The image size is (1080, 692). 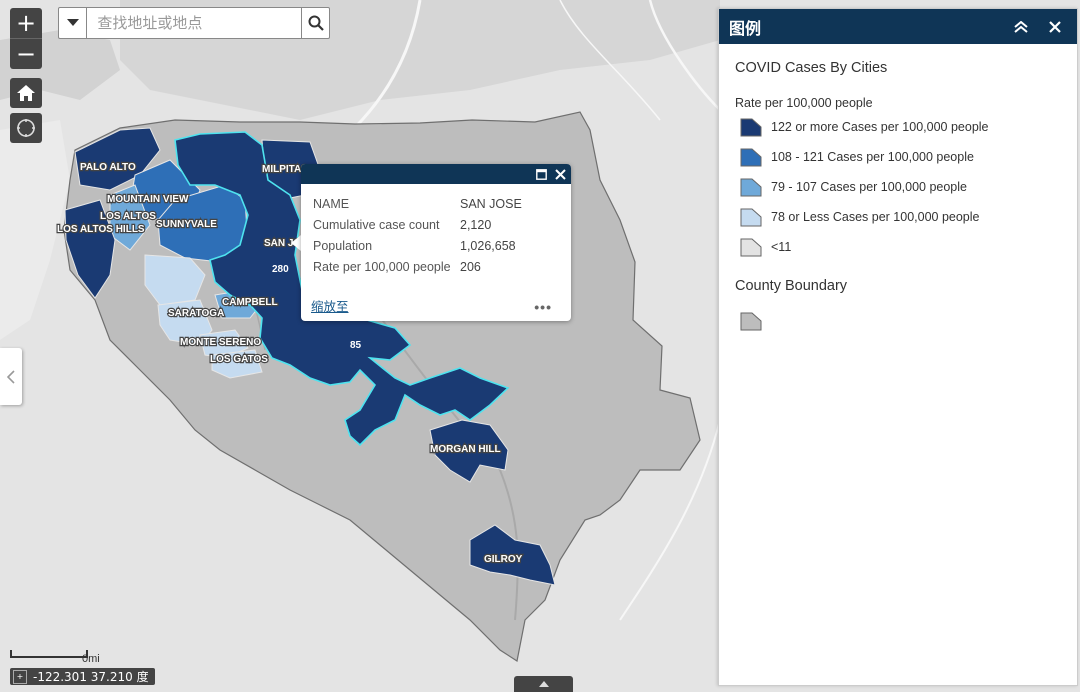 I want to click on home-icon, so click(x=26, y=93).